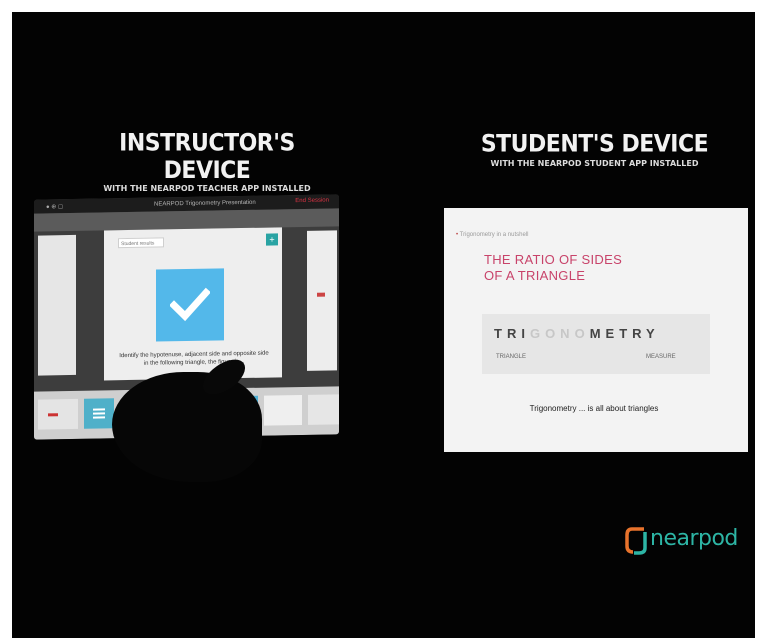 The height and width of the screenshot is (644, 761). What do you see at coordinates (694, 538) in the screenshot?
I see `nearpod-logo-text: nearpod` at bounding box center [694, 538].